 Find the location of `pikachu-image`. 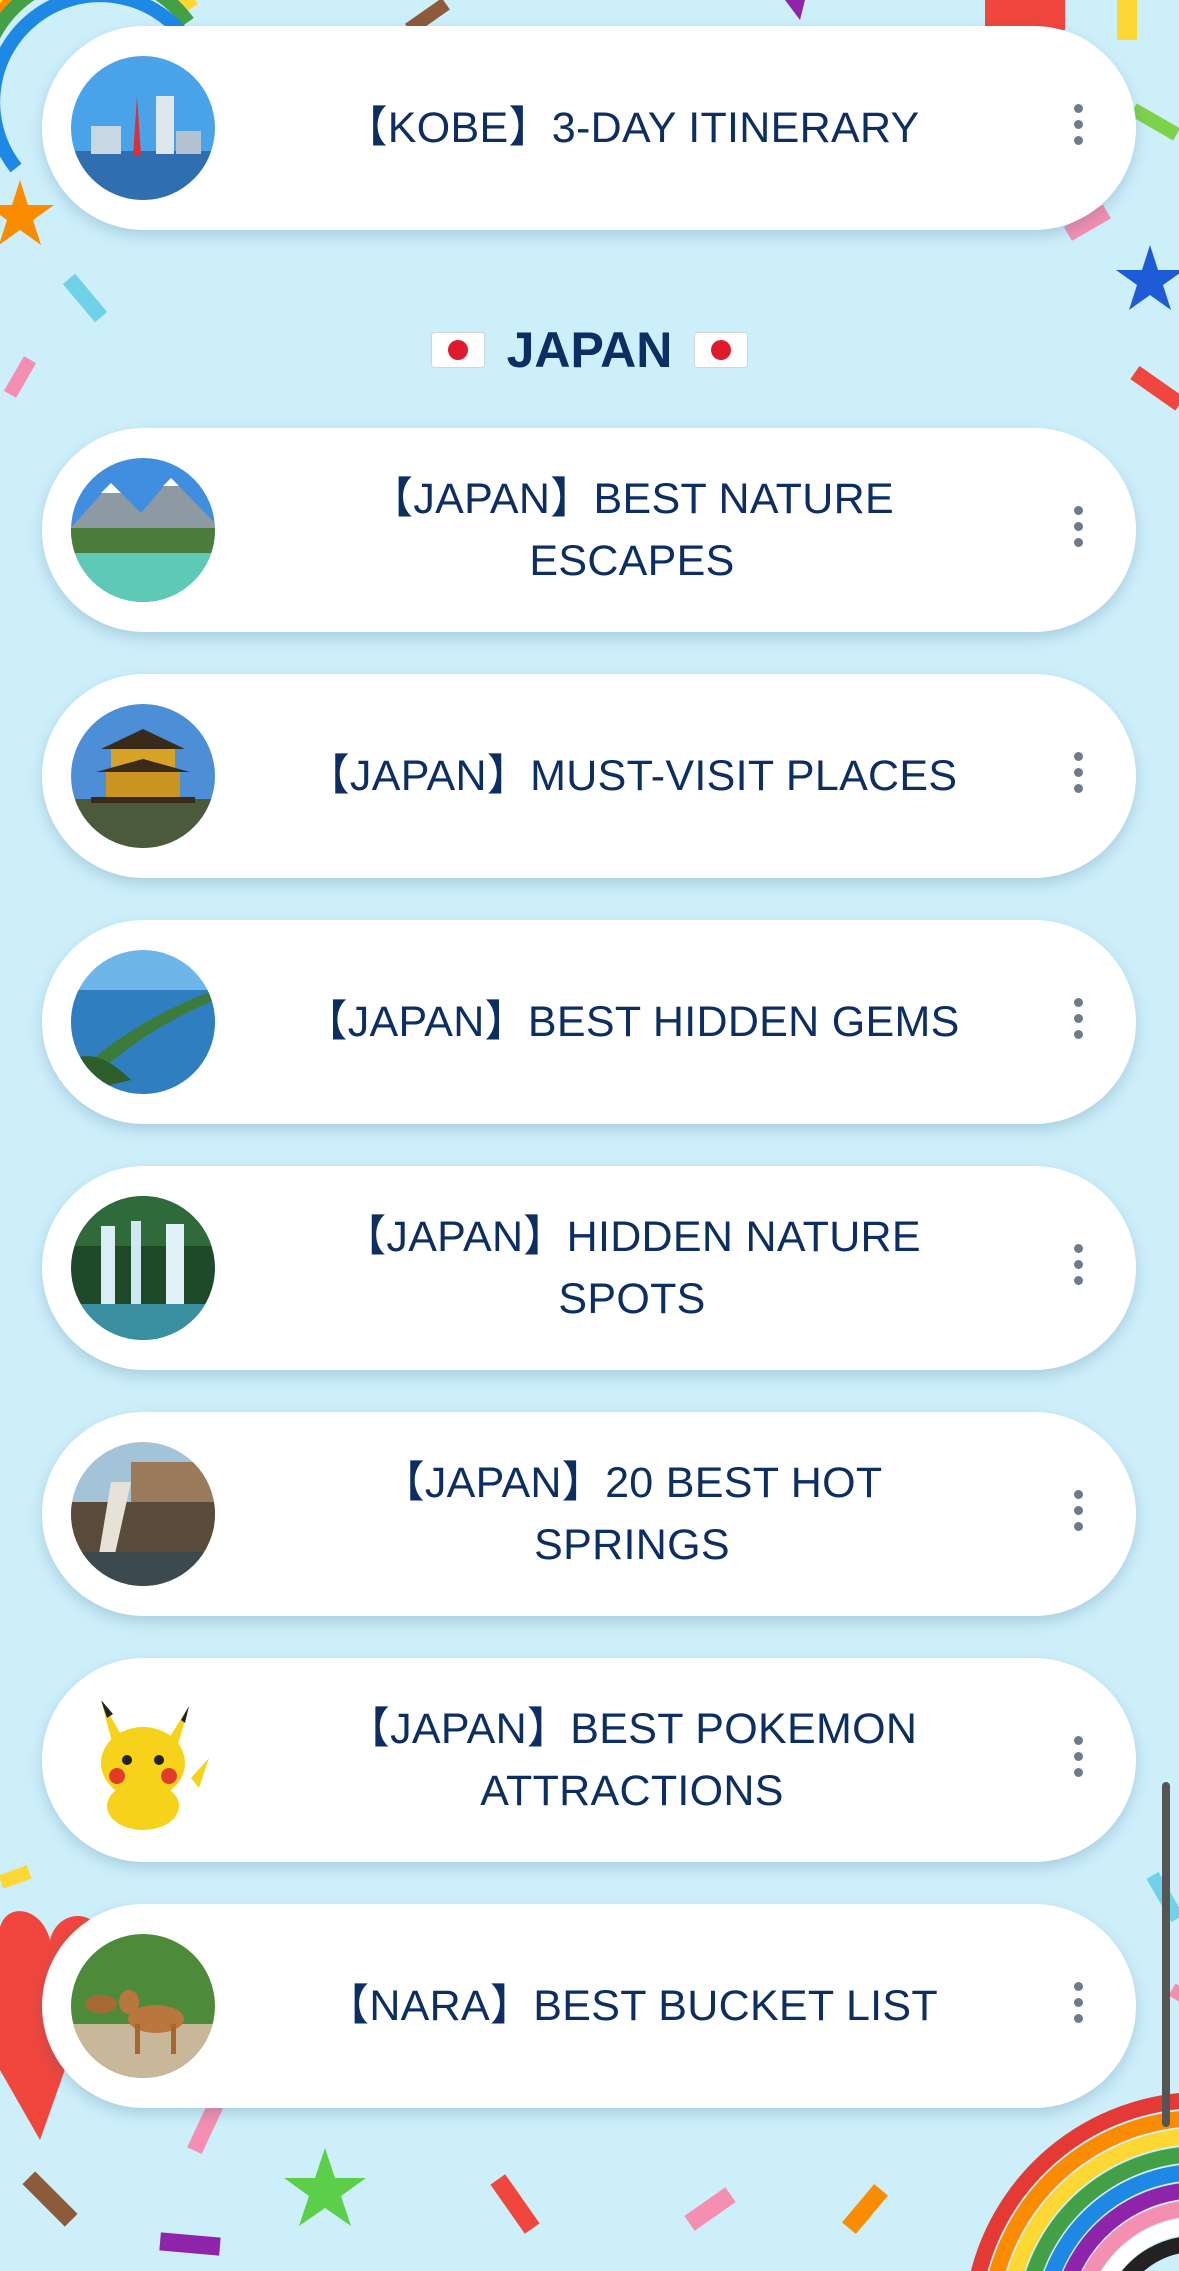

pikachu-image is located at coordinates (143, 1760).